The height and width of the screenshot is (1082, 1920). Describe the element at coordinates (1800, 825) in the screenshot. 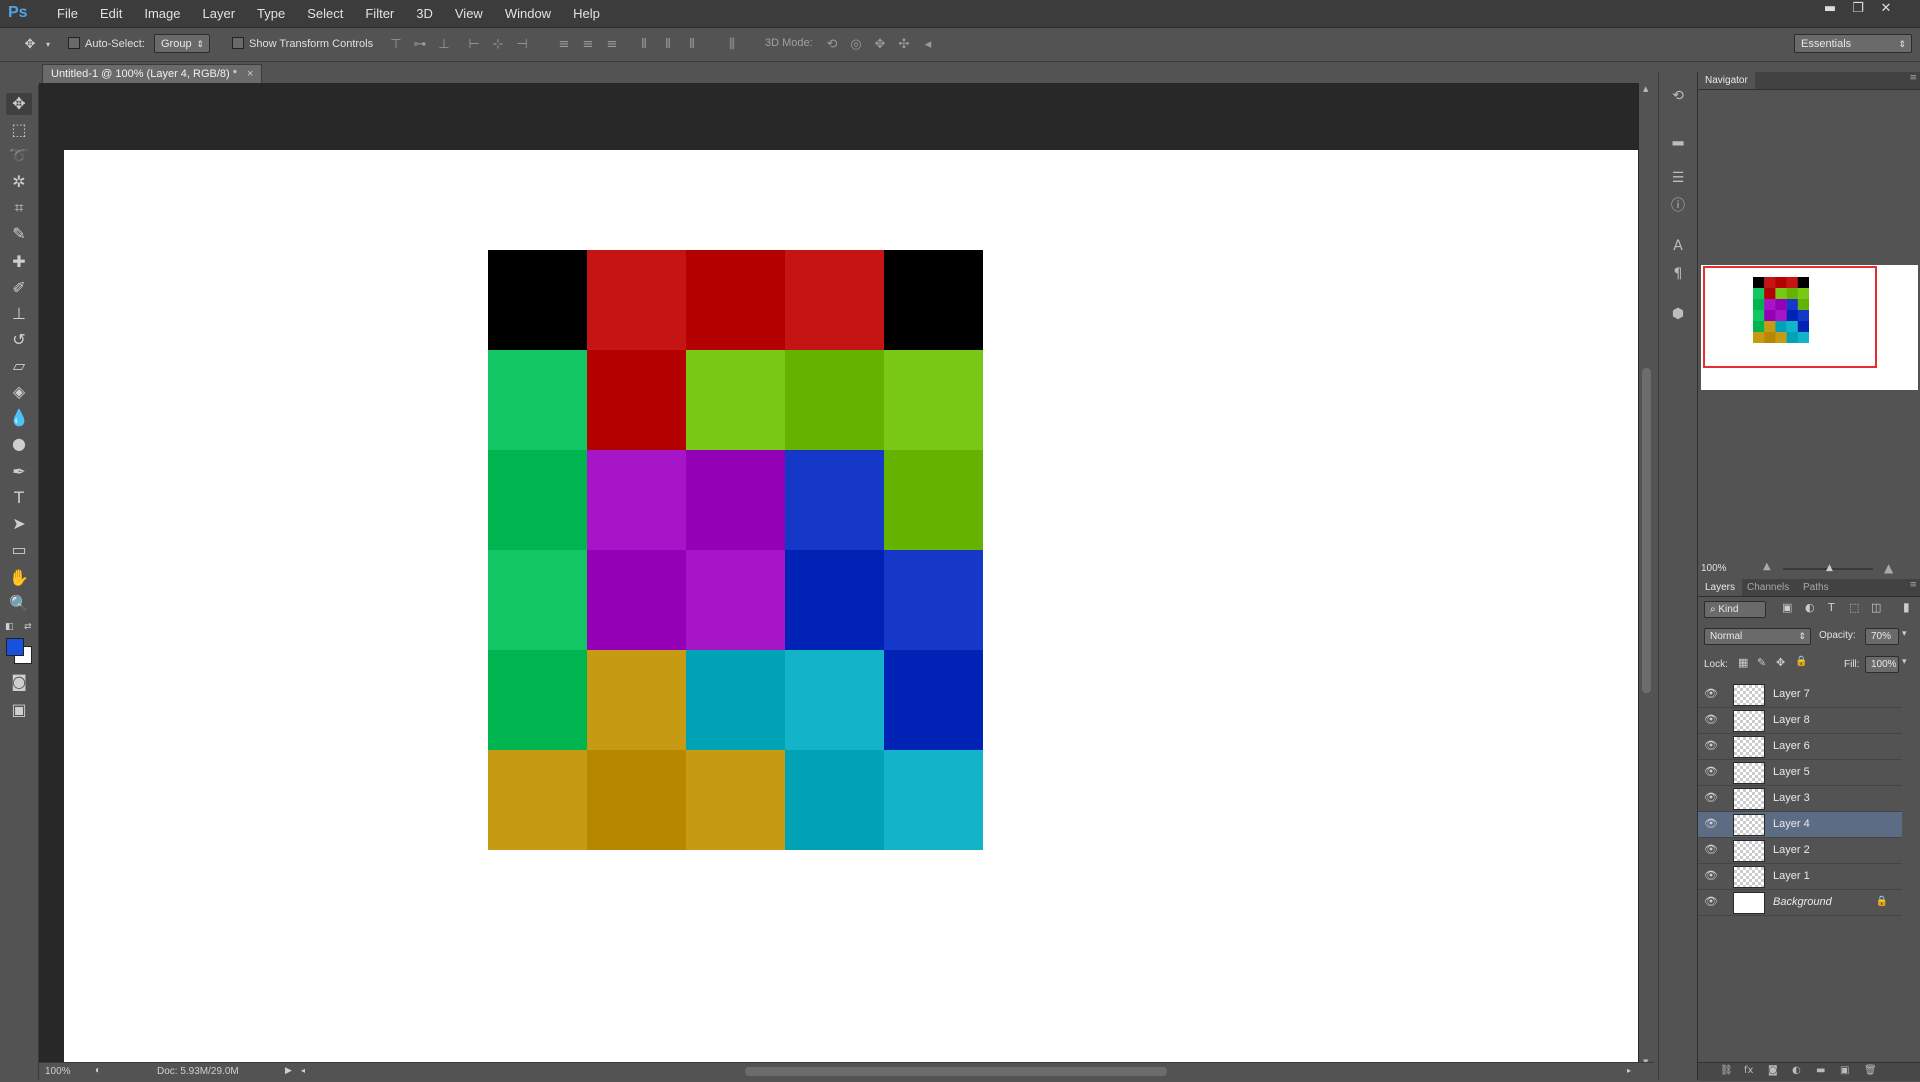

I see `layer-row: 👁 Layer 4` at that location.